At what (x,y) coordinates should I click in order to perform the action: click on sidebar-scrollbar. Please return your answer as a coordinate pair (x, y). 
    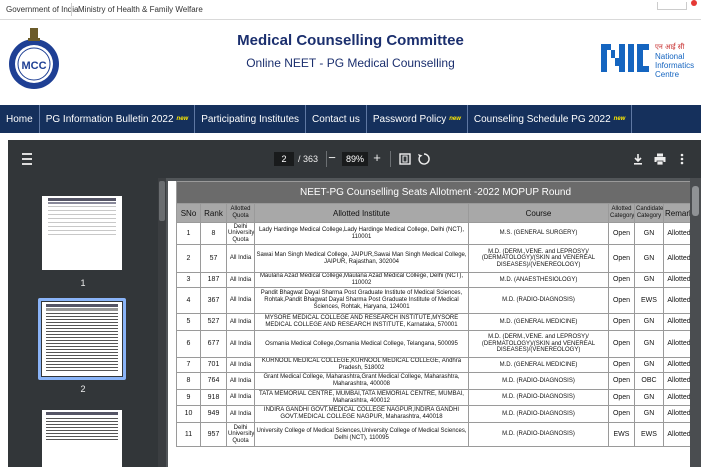
    Looking at the image, I should click on (162, 322).